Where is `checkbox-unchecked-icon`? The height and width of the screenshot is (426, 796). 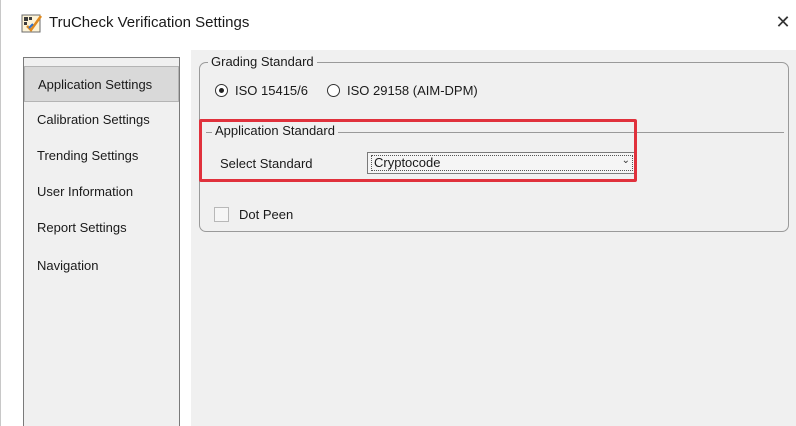
checkbox-unchecked-icon is located at coordinates (221, 214).